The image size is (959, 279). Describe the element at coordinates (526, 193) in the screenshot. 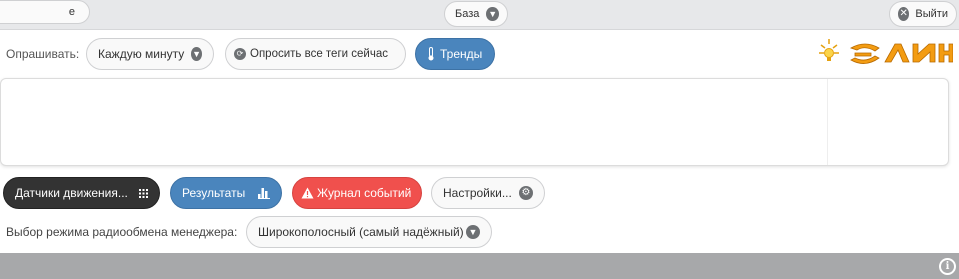

I see `gear-icon: ⚙` at that location.